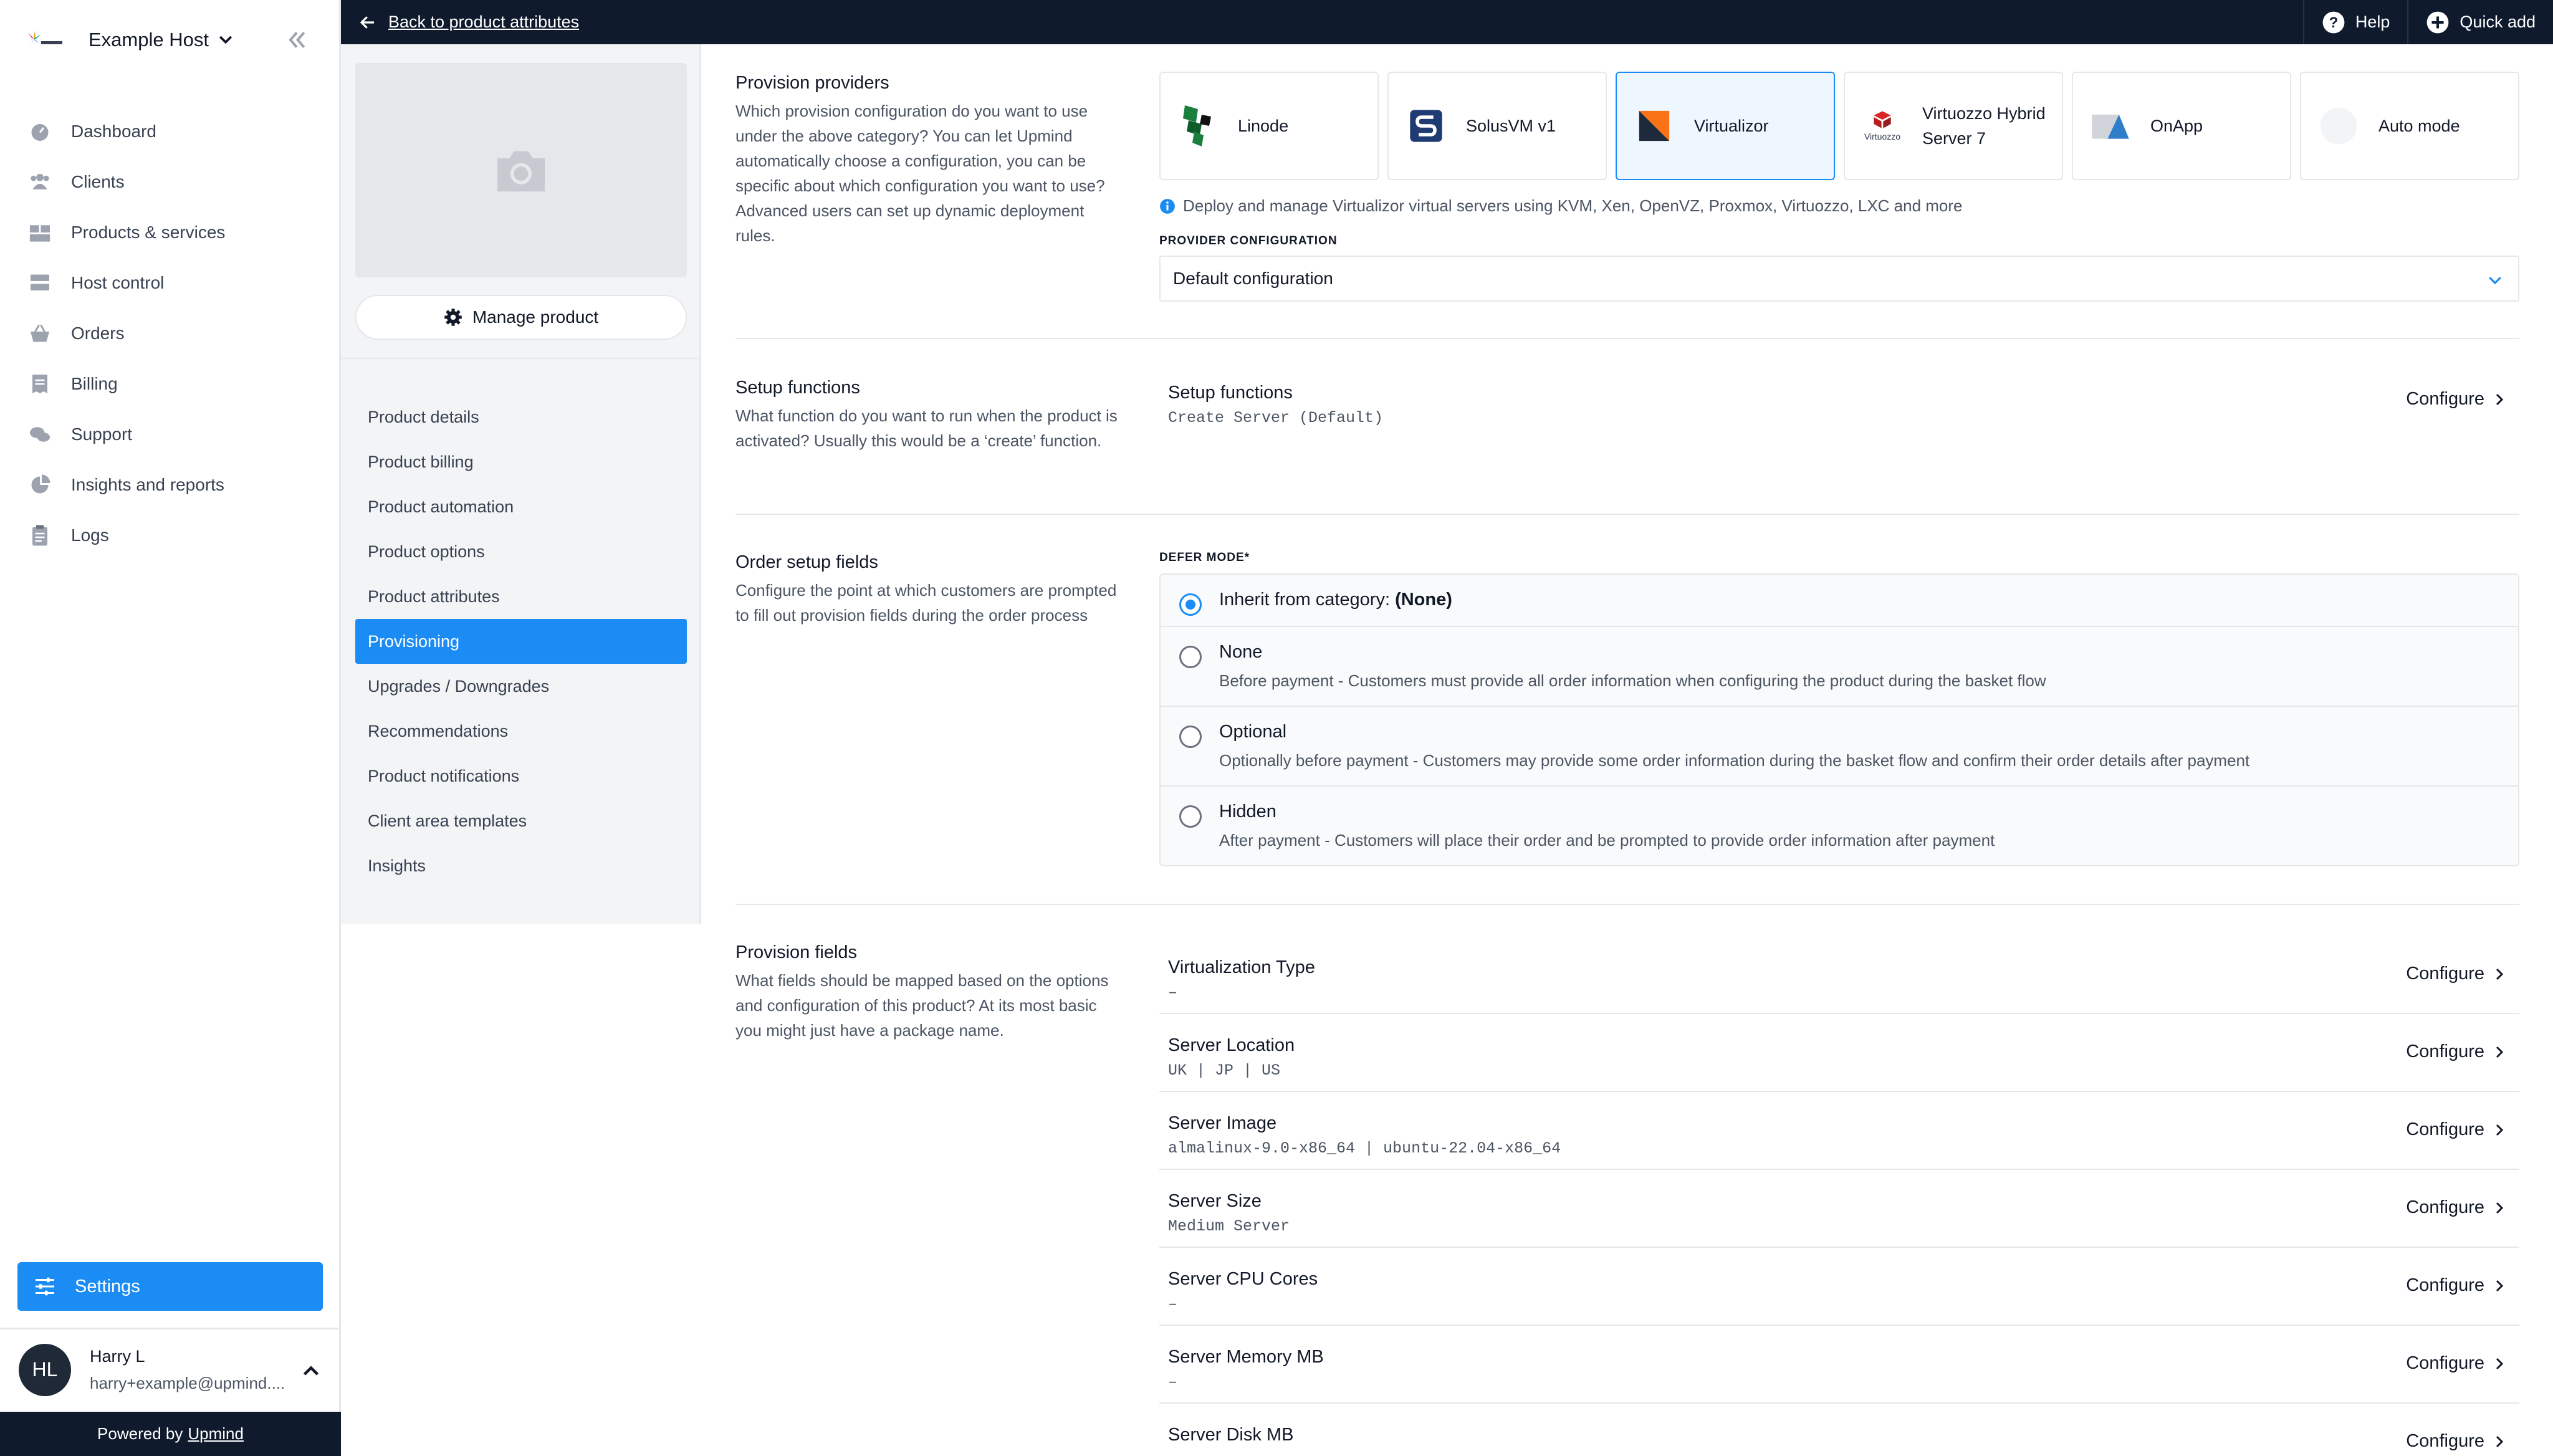  I want to click on provider-card-auto-mode: Auto mode, so click(2409, 126).